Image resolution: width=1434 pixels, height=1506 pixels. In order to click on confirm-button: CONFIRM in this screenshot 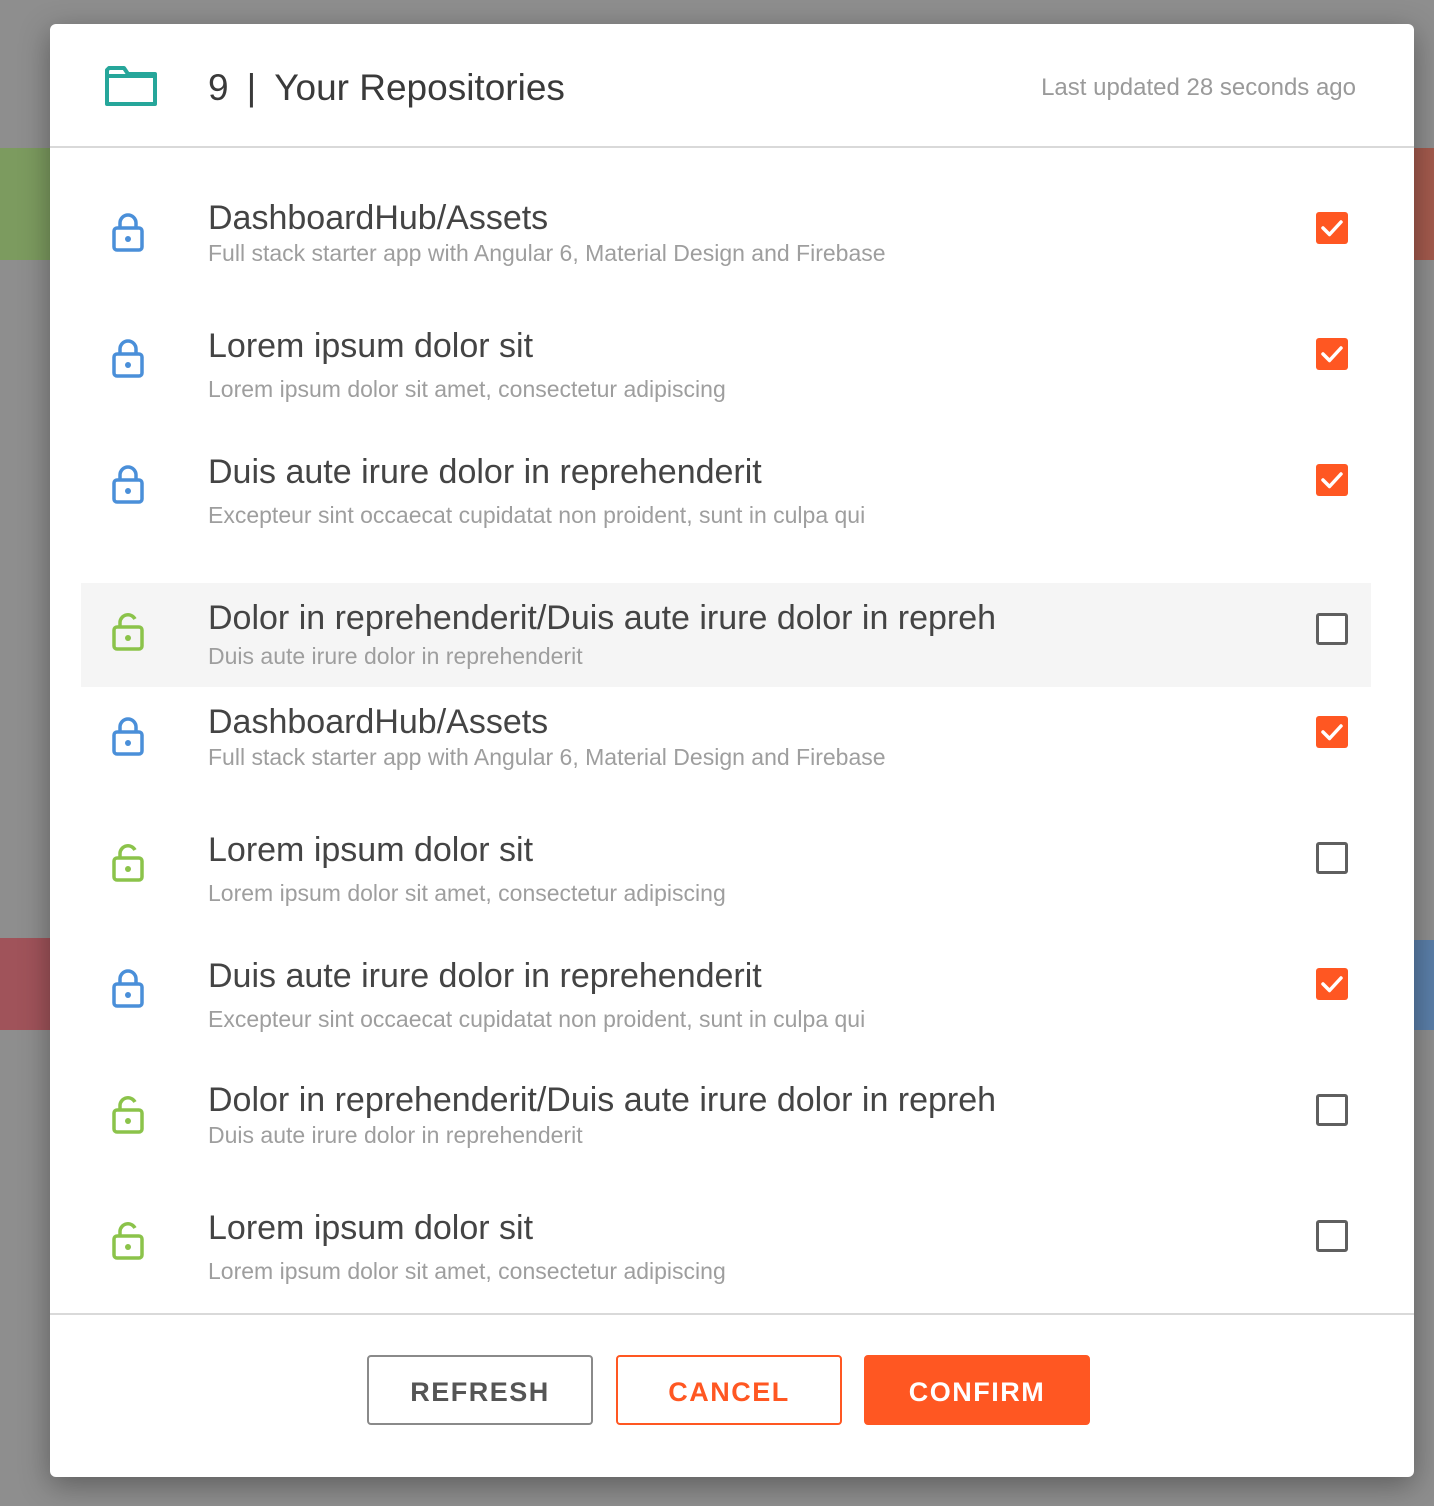, I will do `click(977, 1390)`.